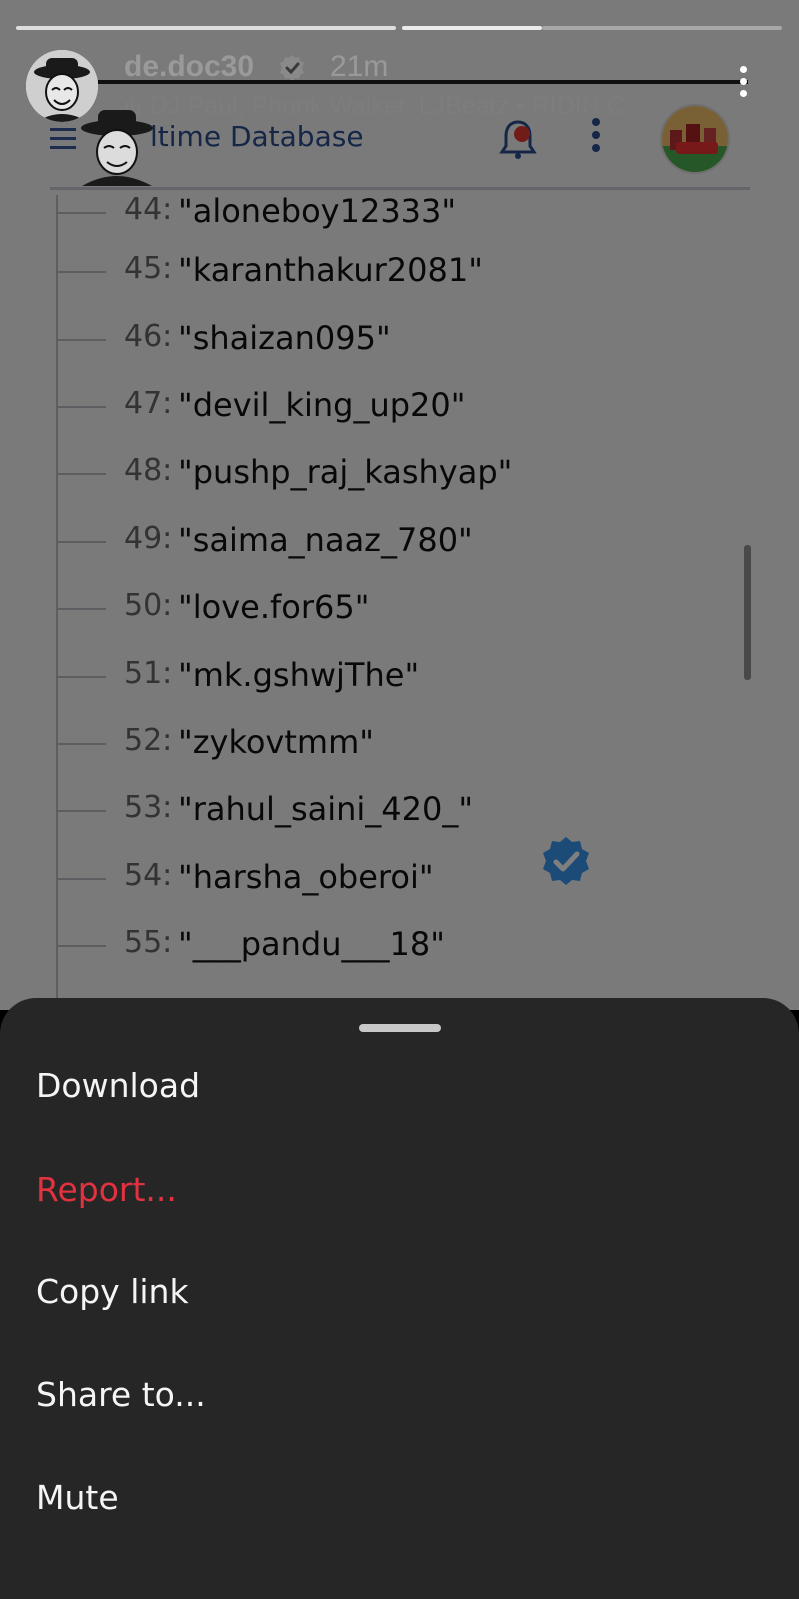  What do you see at coordinates (400, 1028) in the screenshot?
I see `sheet-drag-handle` at bounding box center [400, 1028].